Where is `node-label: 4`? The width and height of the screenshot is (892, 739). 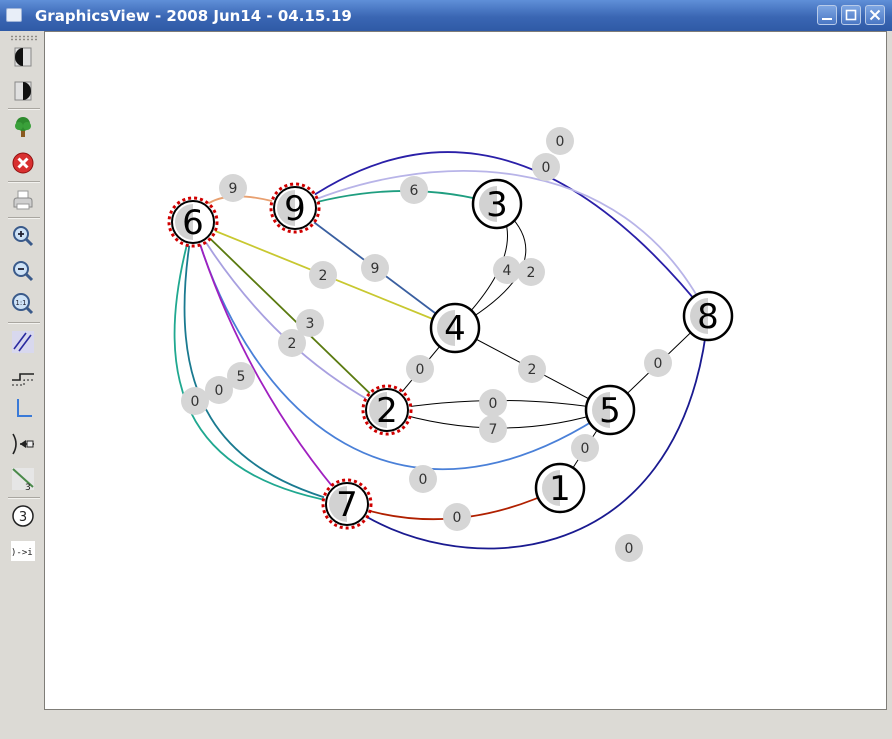
node-label: 4 is located at coordinates (455, 329).